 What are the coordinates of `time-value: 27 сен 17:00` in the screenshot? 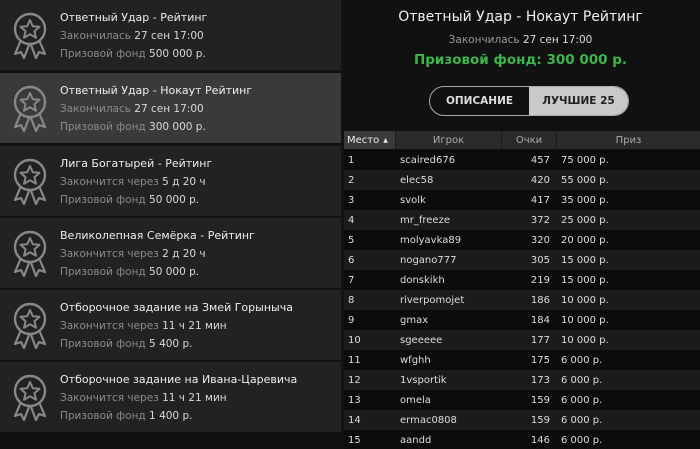 It's located at (169, 108).